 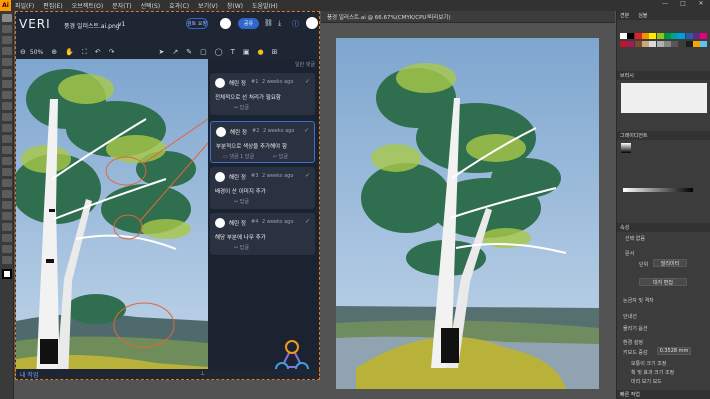 What do you see at coordinates (53, 5) in the screenshot?
I see `menu-edit: 편집(E)` at bounding box center [53, 5].